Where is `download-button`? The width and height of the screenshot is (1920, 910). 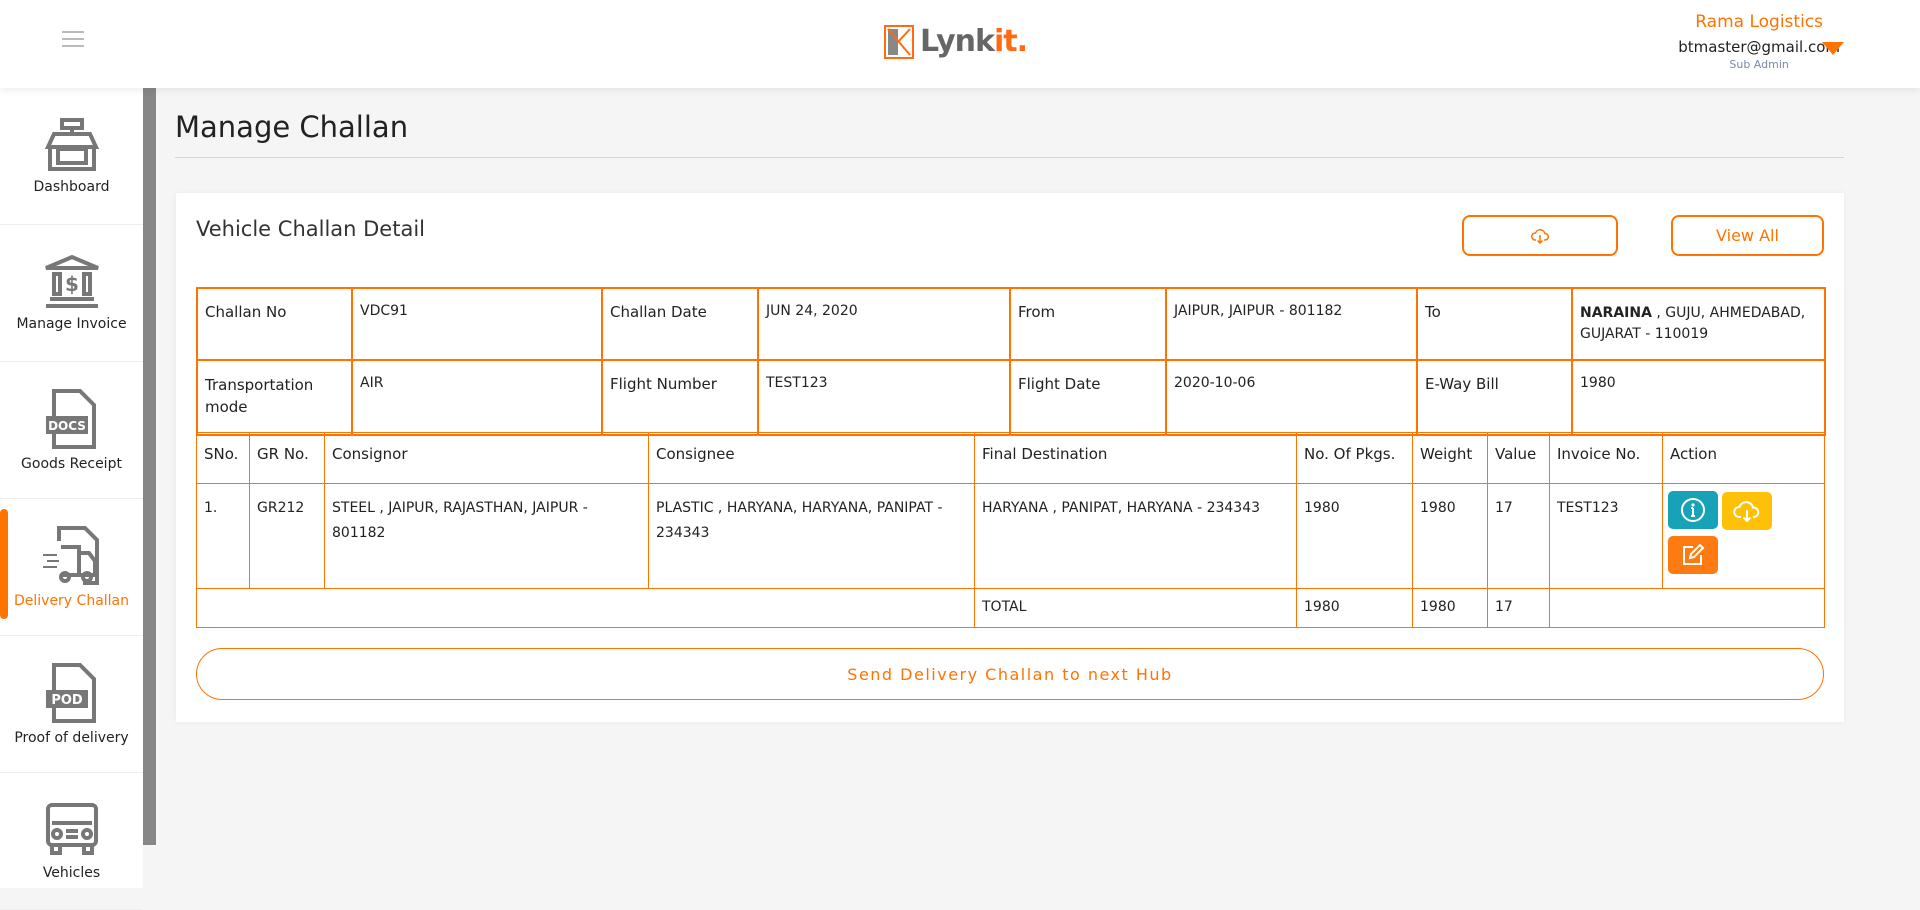
download-button is located at coordinates (1540, 235).